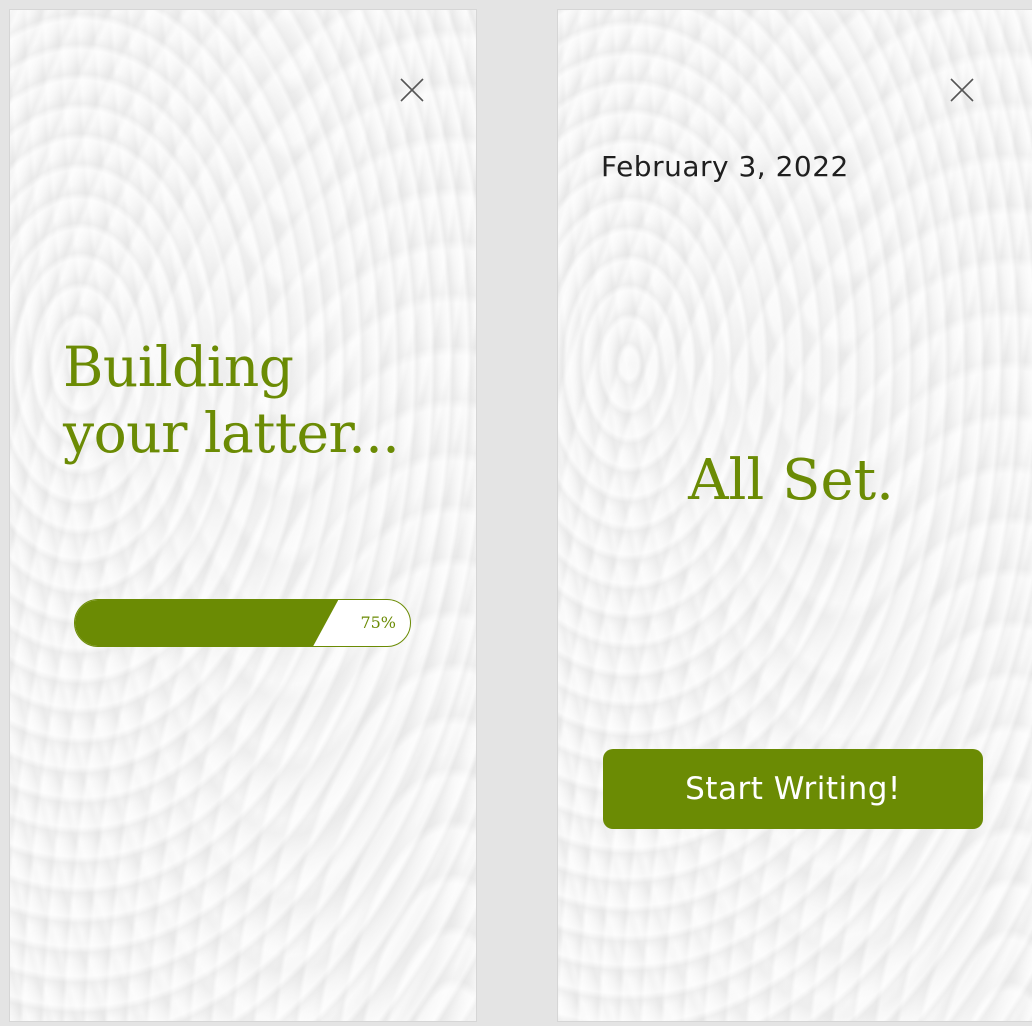 The height and width of the screenshot is (1026, 1032). I want to click on progress-bar: 75%, so click(242, 623).